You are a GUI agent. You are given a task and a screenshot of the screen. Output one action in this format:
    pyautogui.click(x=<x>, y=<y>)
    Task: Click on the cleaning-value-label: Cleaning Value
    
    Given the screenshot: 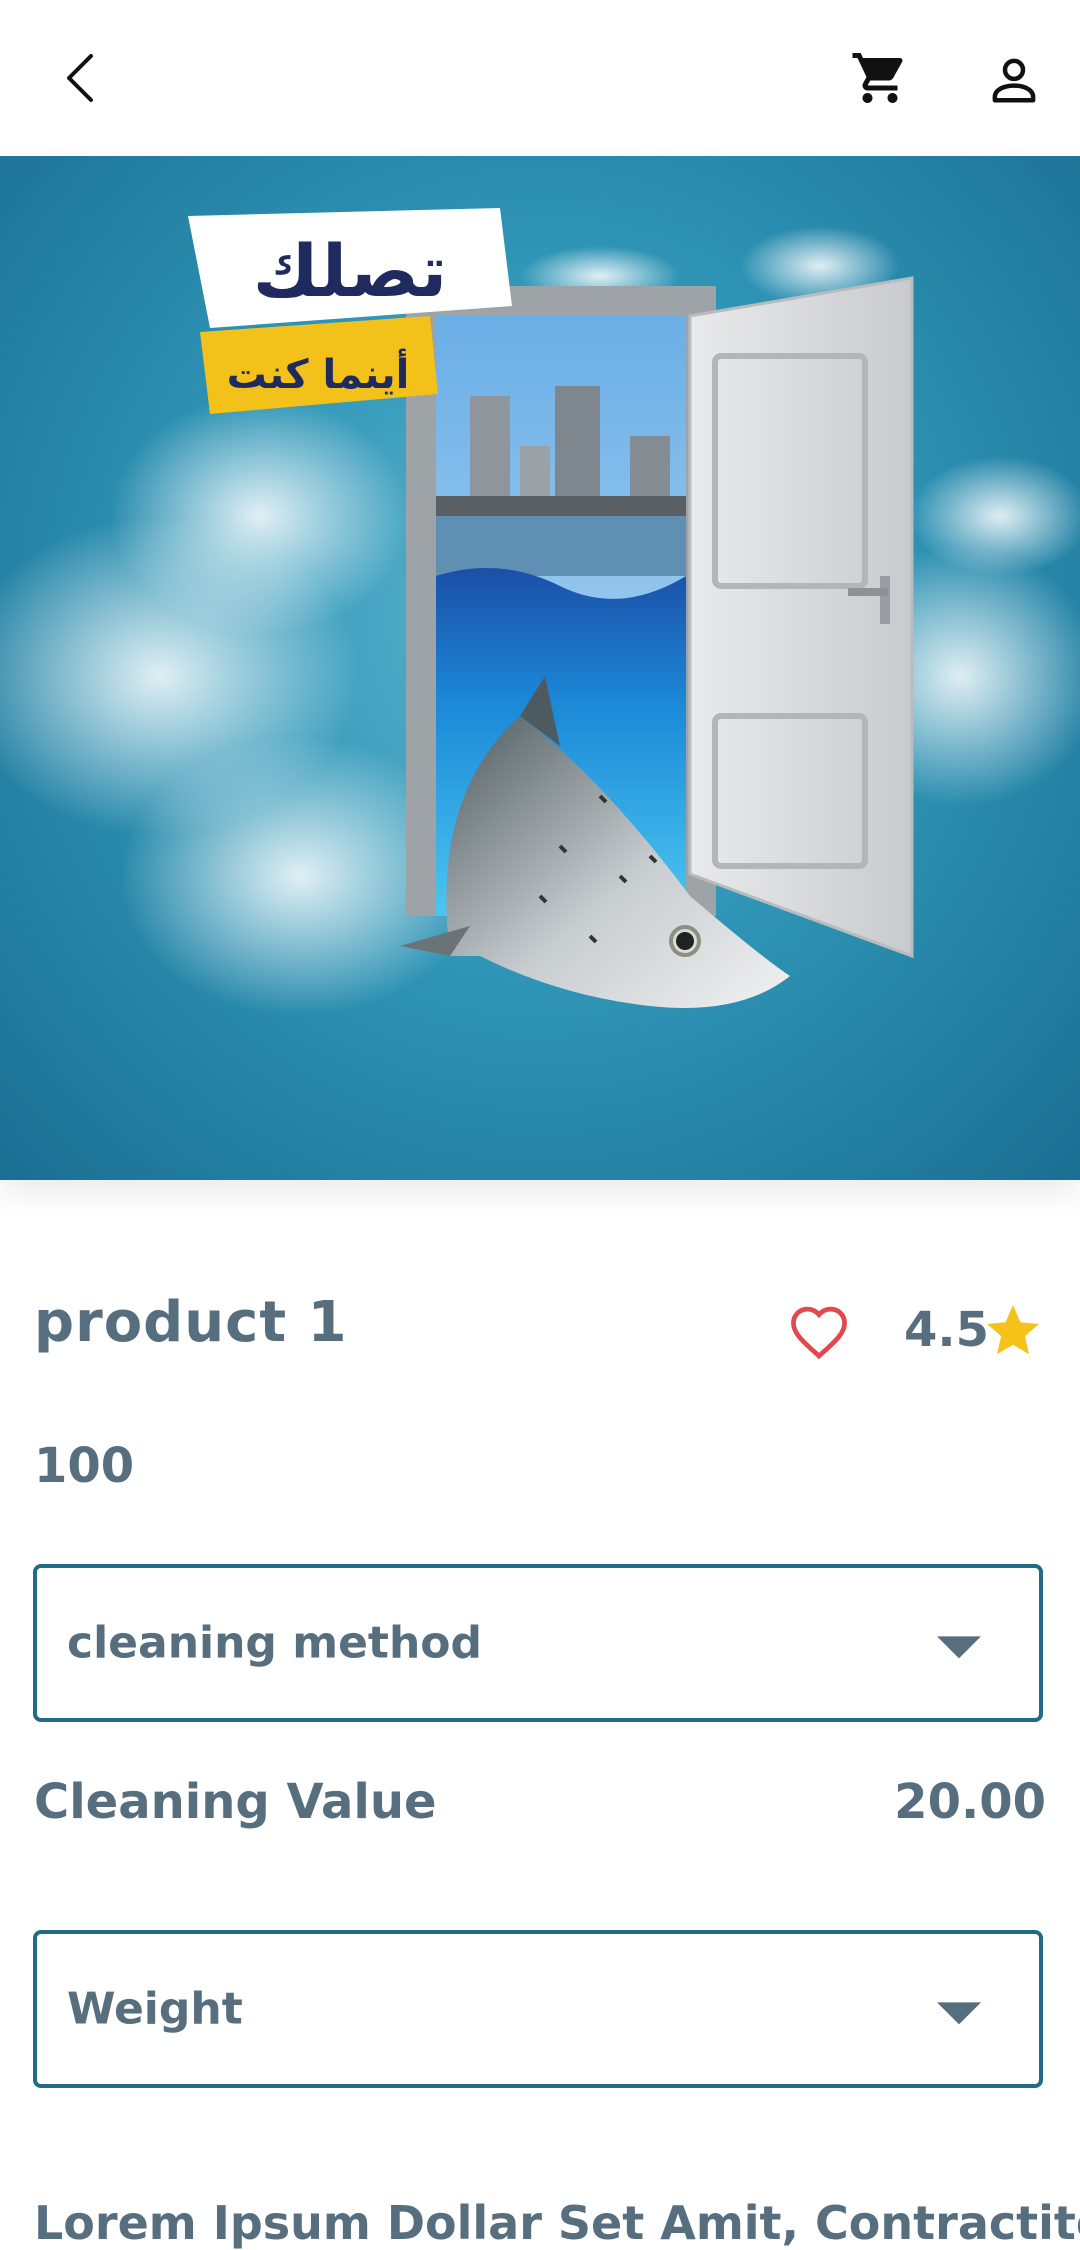 What is the action you would take?
    pyautogui.click(x=235, y=1802)
    